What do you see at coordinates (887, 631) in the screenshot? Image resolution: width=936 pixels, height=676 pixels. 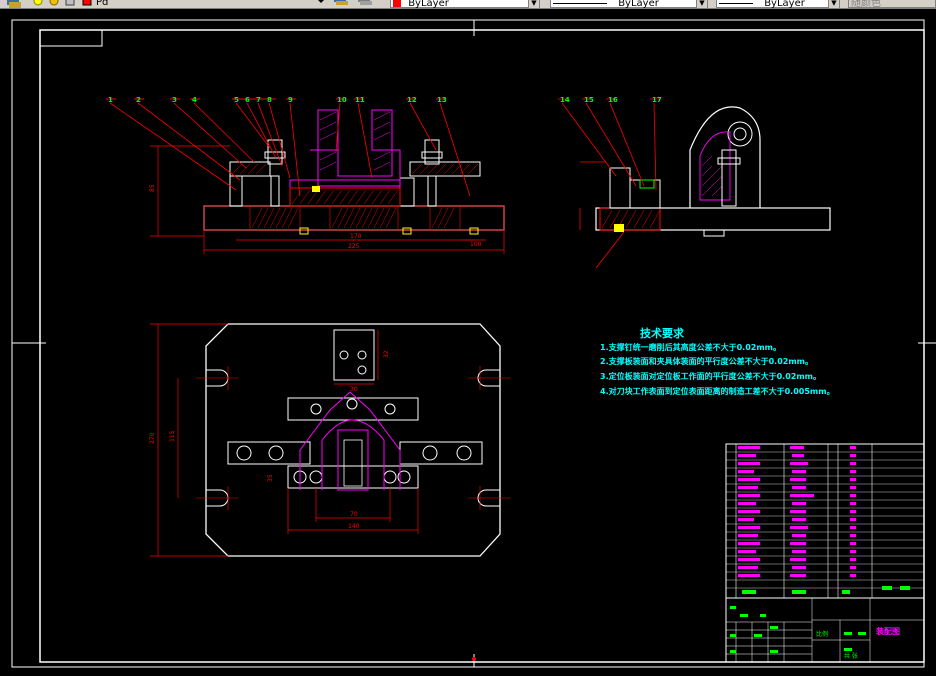 I see `drawing-name: 装配图` at bounding box center [887, 631].